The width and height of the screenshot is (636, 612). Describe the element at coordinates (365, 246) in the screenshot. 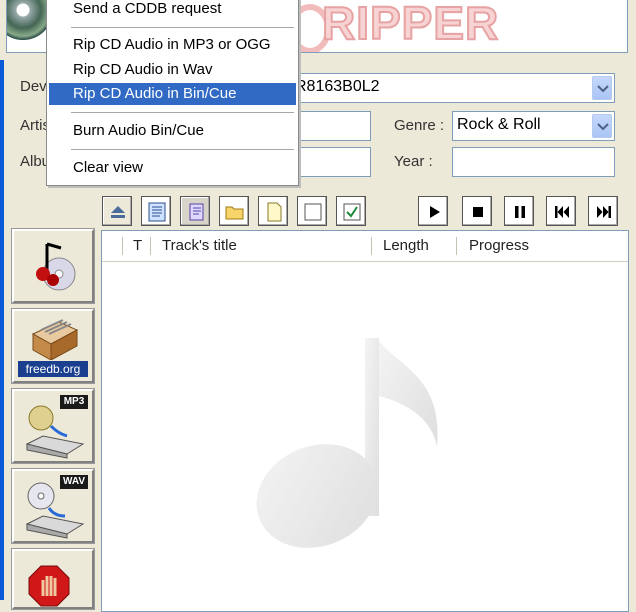

I see `track-list-header: T Track's title Length Progress` at that location.